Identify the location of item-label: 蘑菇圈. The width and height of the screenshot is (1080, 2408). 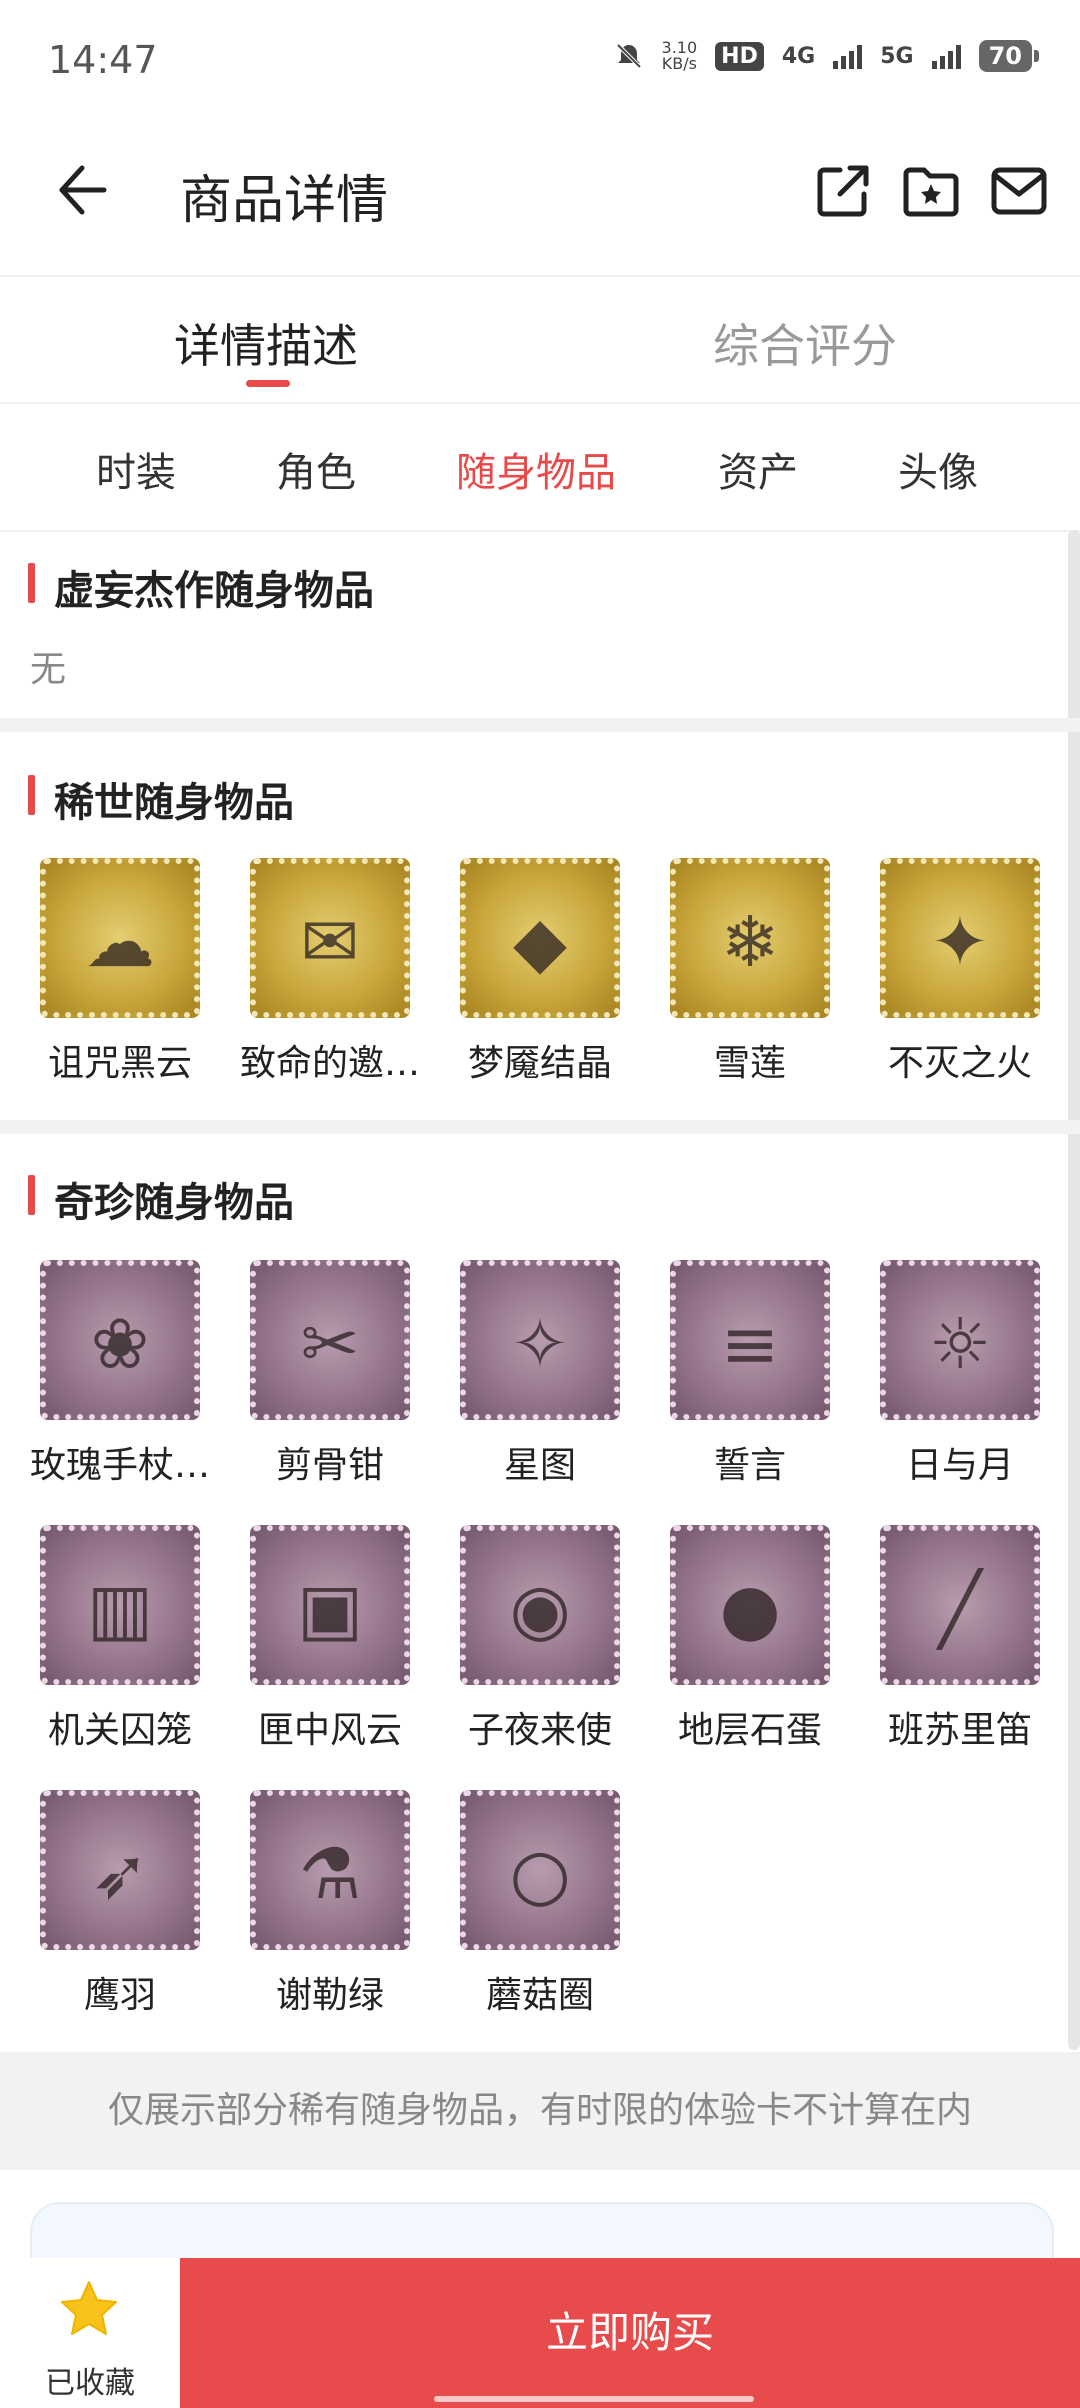
(539, 1995).